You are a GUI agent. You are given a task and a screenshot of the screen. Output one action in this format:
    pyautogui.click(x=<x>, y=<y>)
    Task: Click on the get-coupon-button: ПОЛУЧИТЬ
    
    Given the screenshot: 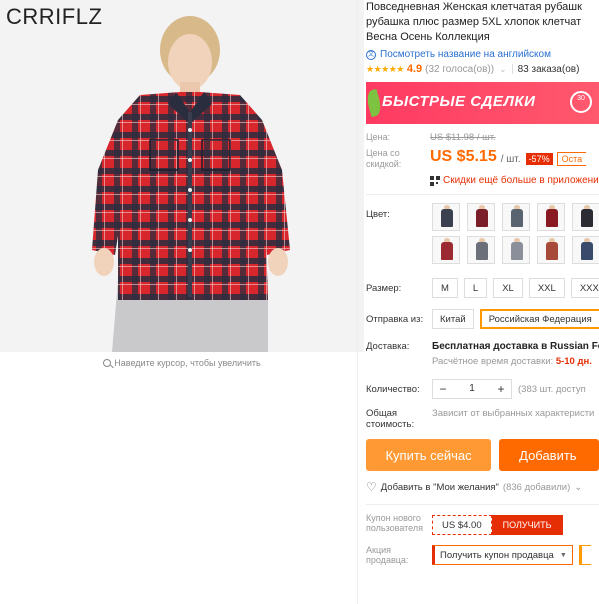 What is the action you would take?
    pyautogui.click(x=527, y=525)
    